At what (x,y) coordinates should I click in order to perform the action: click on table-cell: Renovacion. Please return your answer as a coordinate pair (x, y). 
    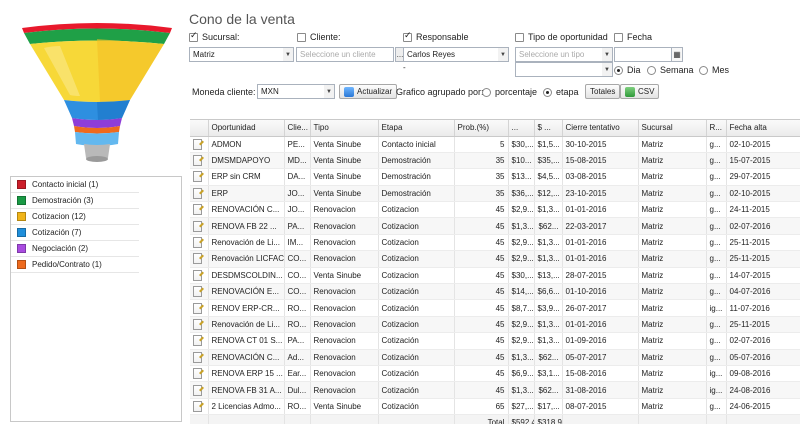
    Looking at the image, I should click on (344, 308).